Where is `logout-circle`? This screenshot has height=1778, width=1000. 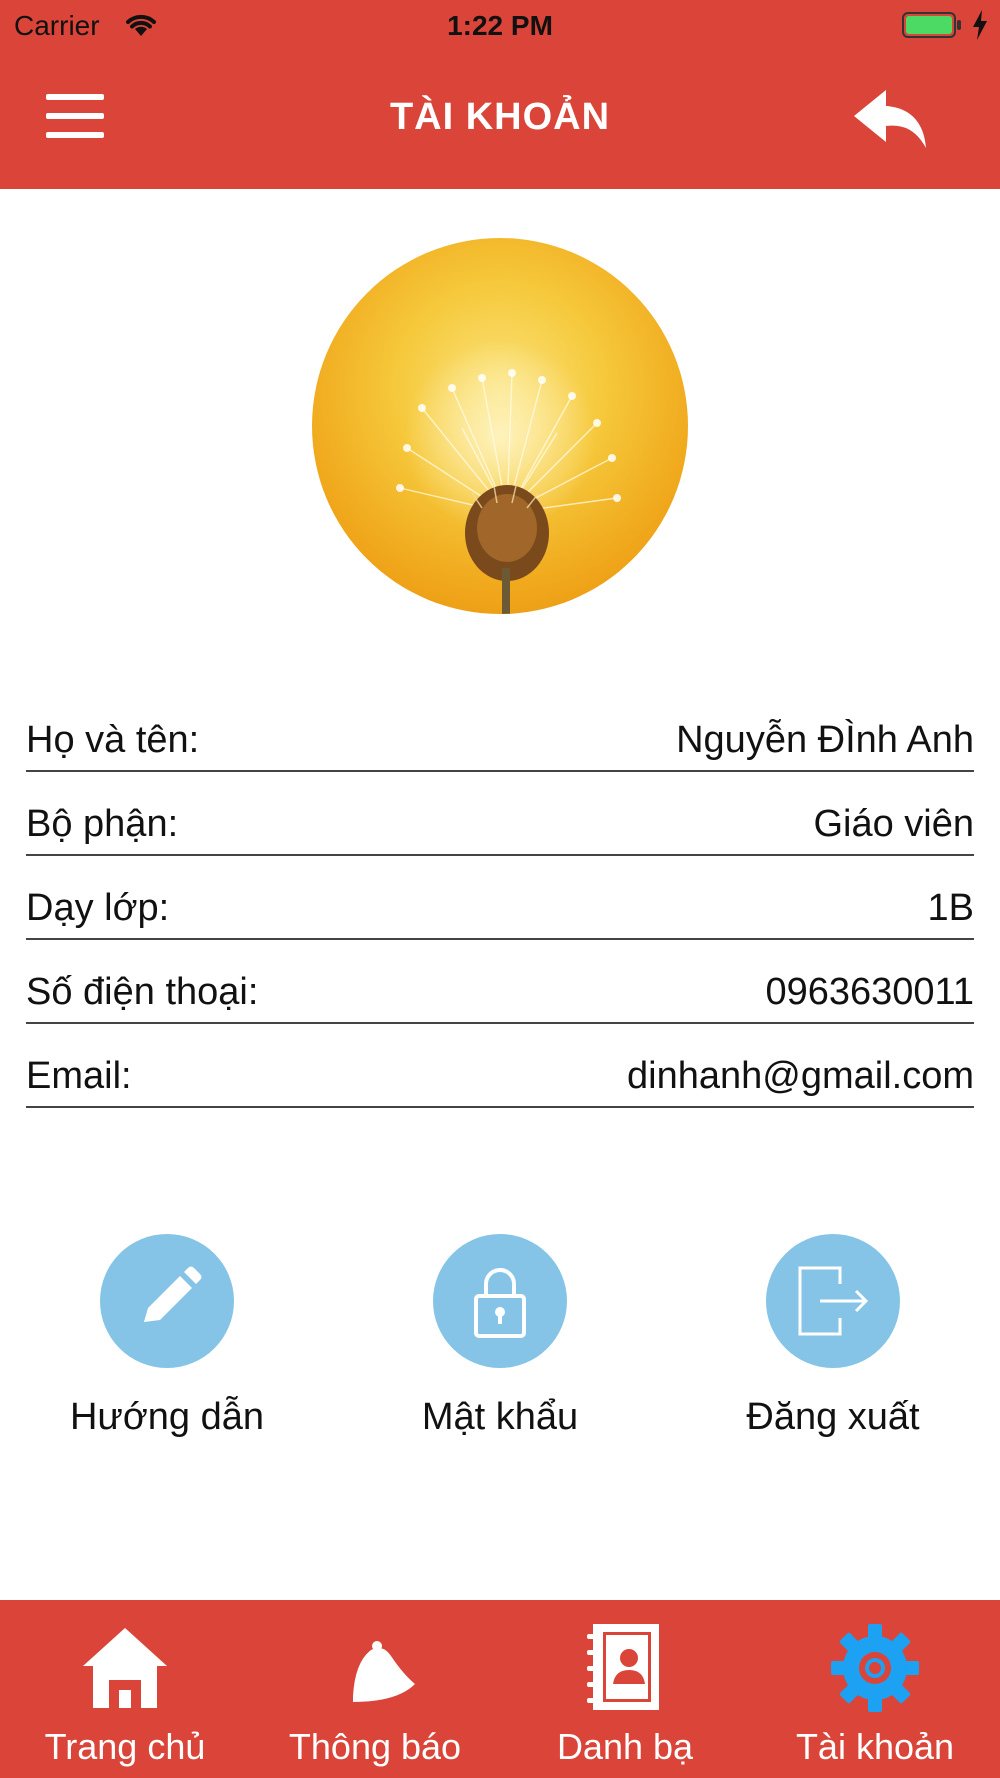 logout-circle is located at coordinates (833, 1301).